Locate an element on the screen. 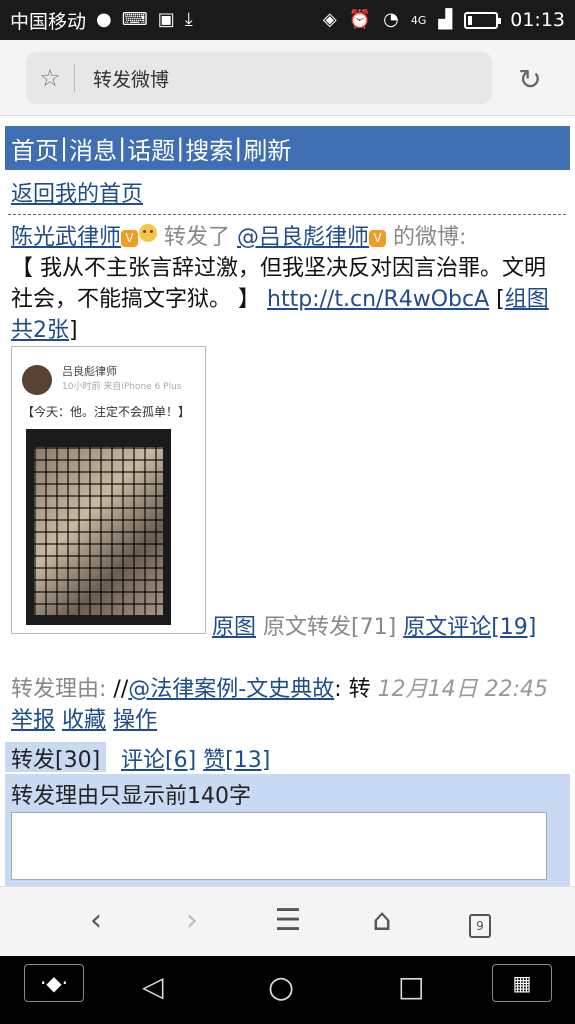 The width and height of the screenshot is (575, 1024). repost-form: 转发理由只显示前140字 is located at coordinates (287, 830).